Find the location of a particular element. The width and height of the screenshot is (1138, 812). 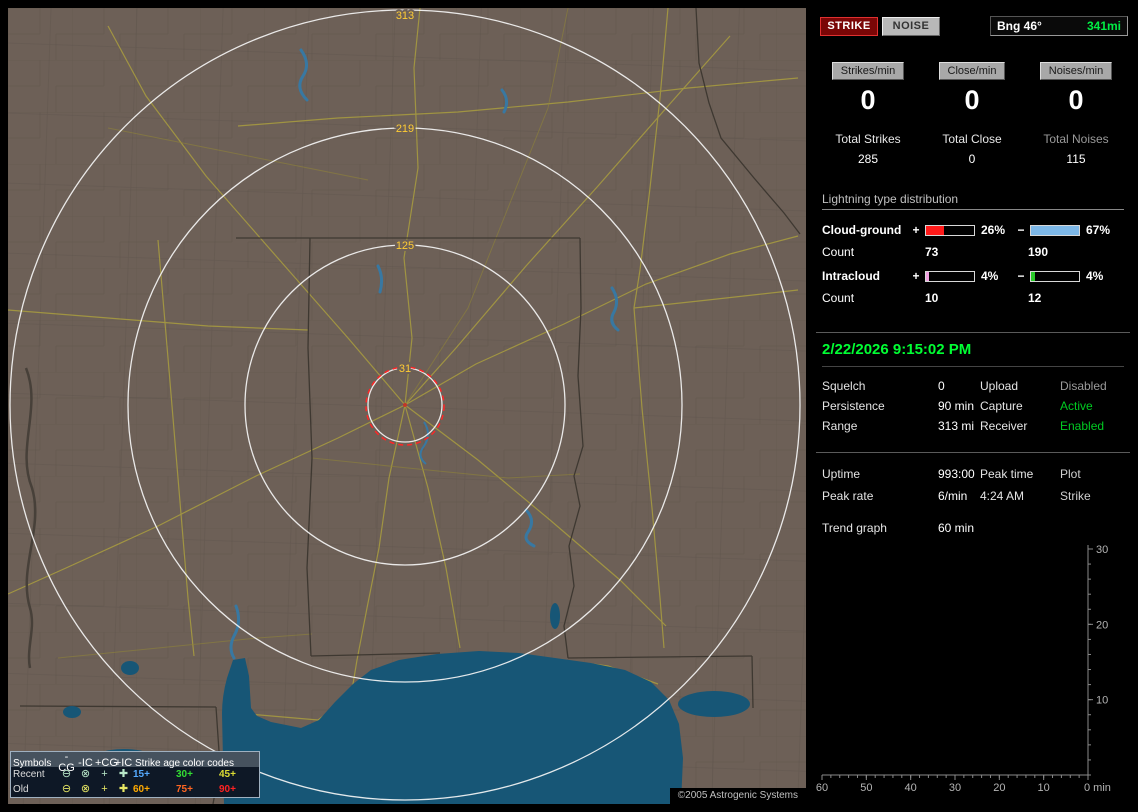

cg-plus-count: 73 is located at coordinates (932, 252).